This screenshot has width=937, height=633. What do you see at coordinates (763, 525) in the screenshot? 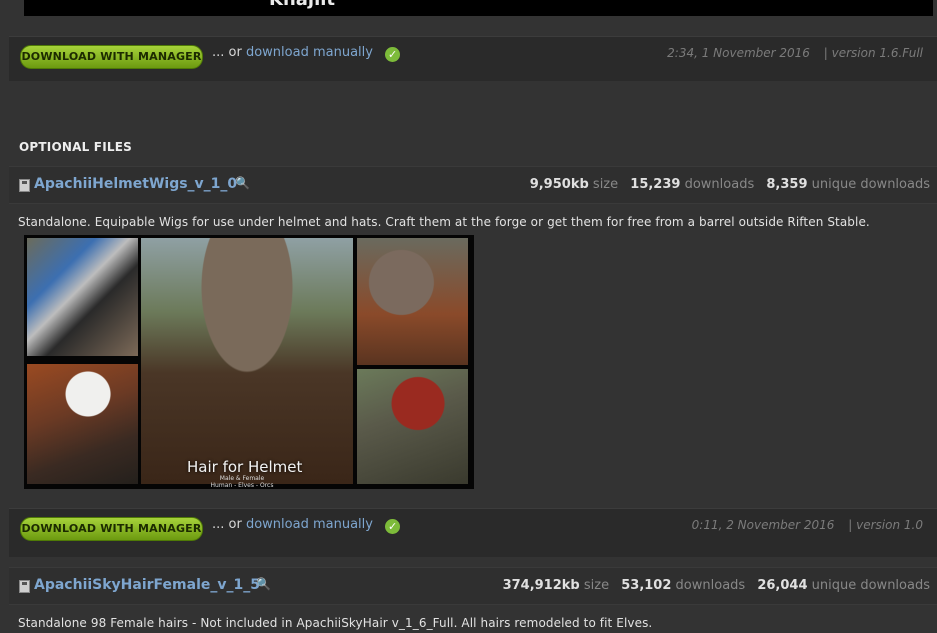
I see `upload-timestamp: 0:11, 2 November 2016` at bounding box center [763, 525].